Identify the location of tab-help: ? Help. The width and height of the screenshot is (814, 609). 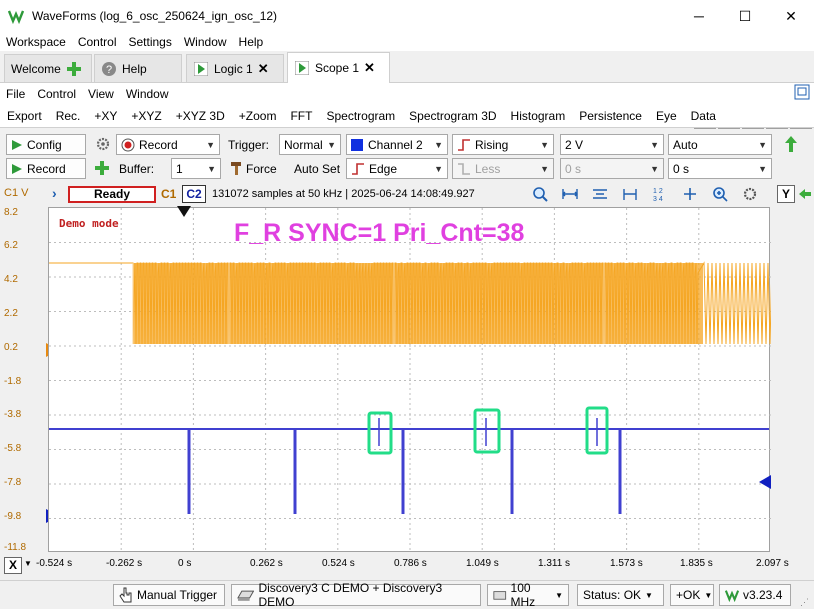
(138, 68).